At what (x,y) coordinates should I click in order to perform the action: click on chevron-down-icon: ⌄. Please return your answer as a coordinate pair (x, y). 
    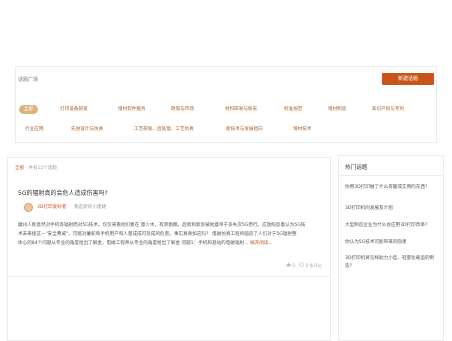
    Looking at the image, I should click on (270, 243).